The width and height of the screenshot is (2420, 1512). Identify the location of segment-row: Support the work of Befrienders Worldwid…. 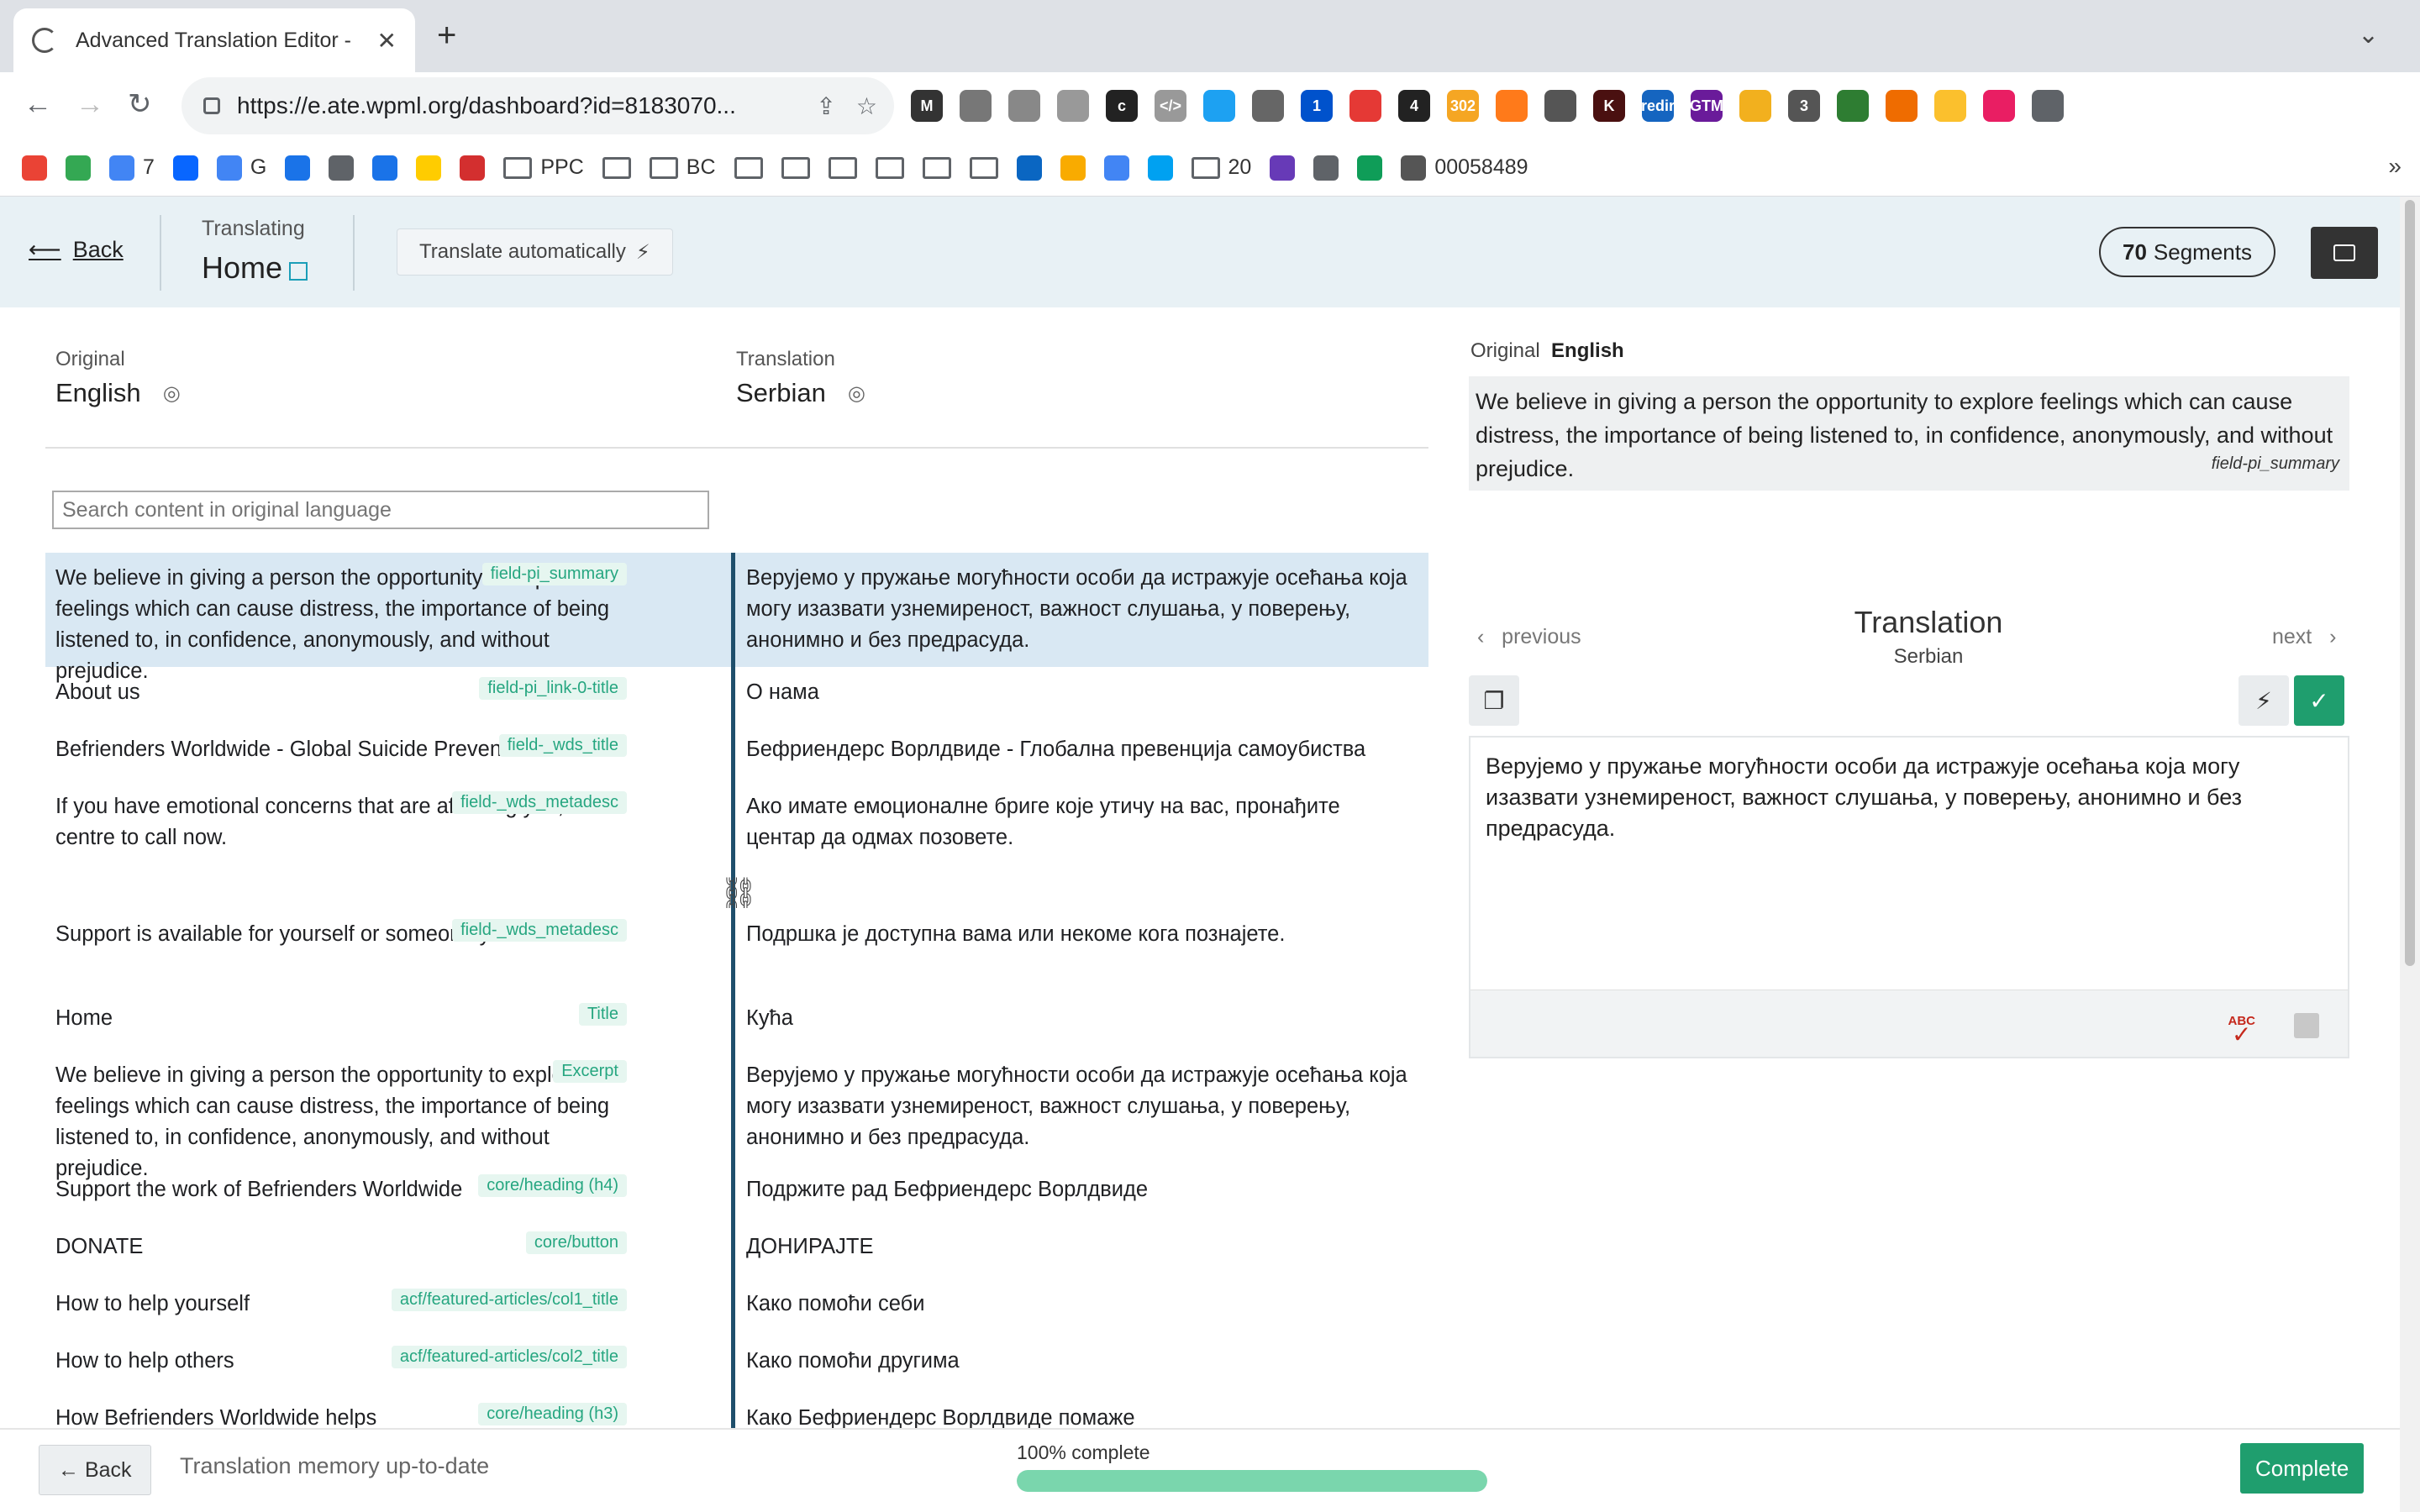
(736, 1192).